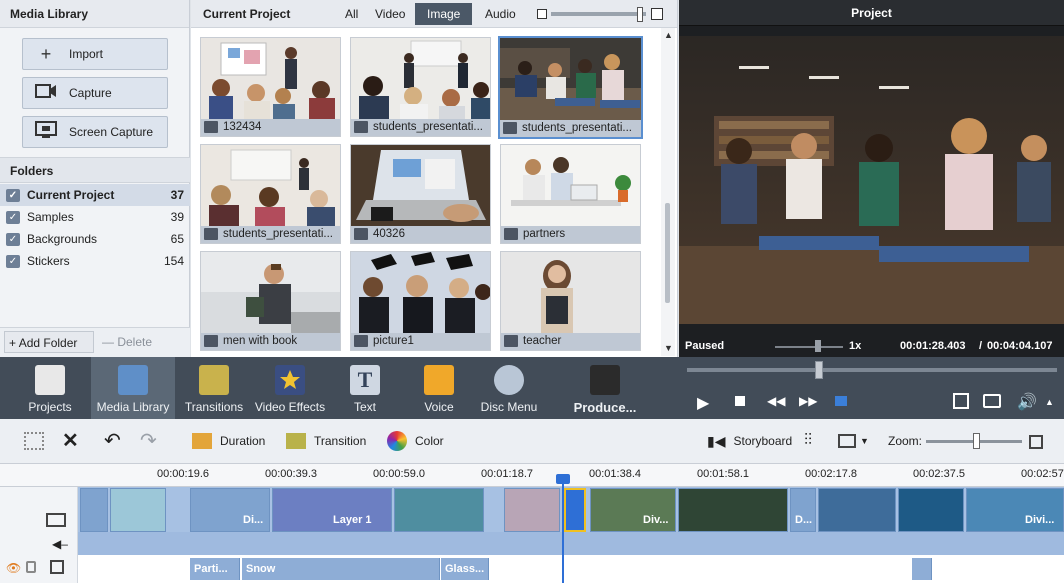 Image resolution: width=1064 pixels, height=583 pixels. I want to click on add-folder-button: + Add Folder, so click(49, 342).